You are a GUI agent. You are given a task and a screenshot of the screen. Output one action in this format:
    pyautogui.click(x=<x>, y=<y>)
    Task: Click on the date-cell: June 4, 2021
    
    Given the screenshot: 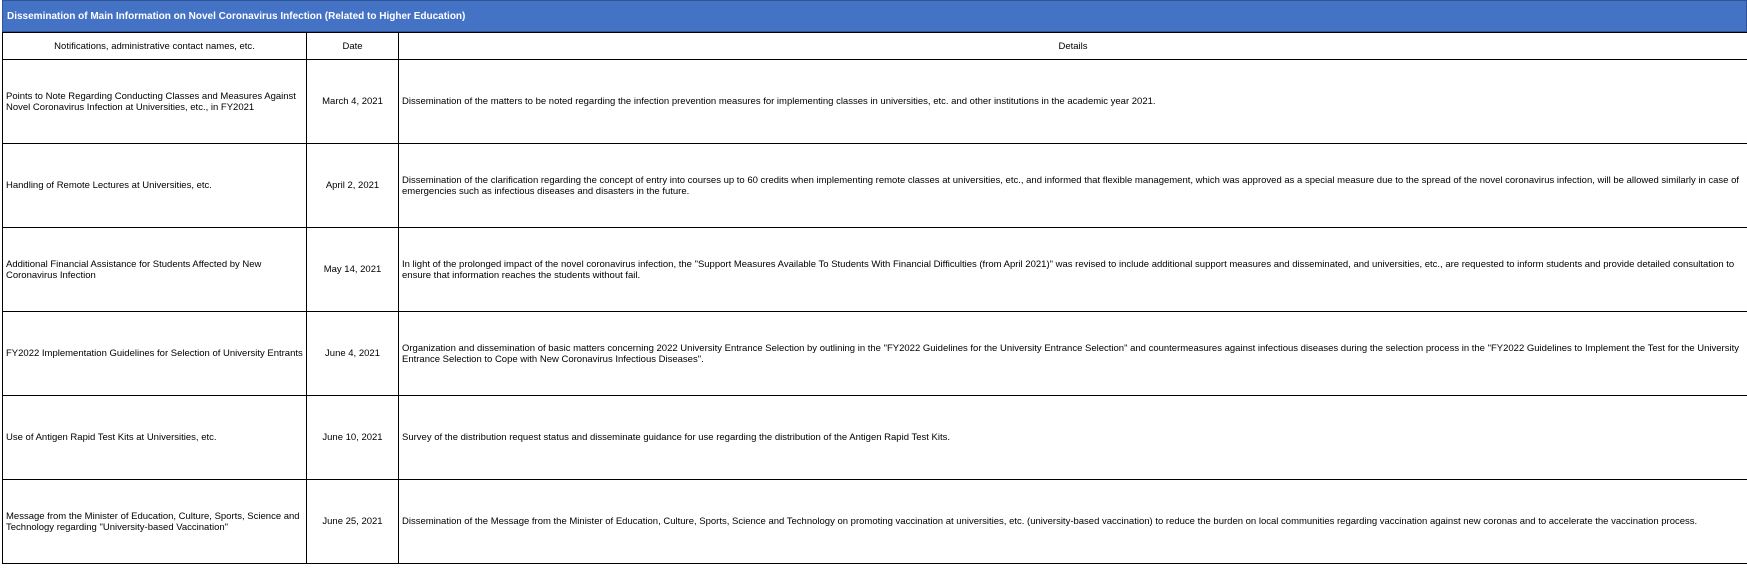 What is the action you would take?
    pyautogui.click(x=352, y=353)
    